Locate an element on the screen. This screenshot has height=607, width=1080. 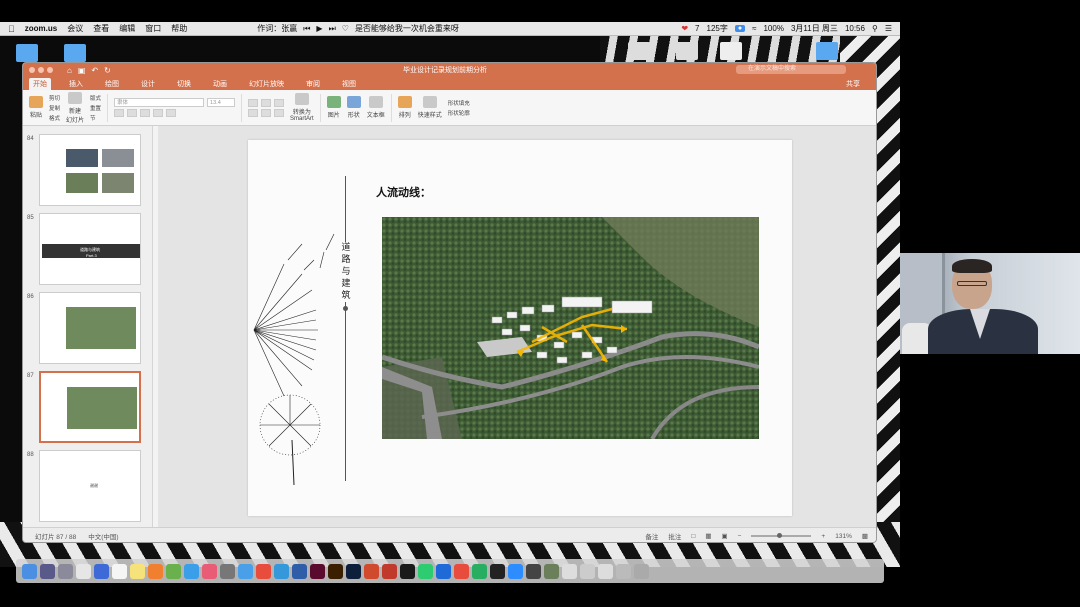
menu-item-help: 帮助 is located at coordinates (179, 28).